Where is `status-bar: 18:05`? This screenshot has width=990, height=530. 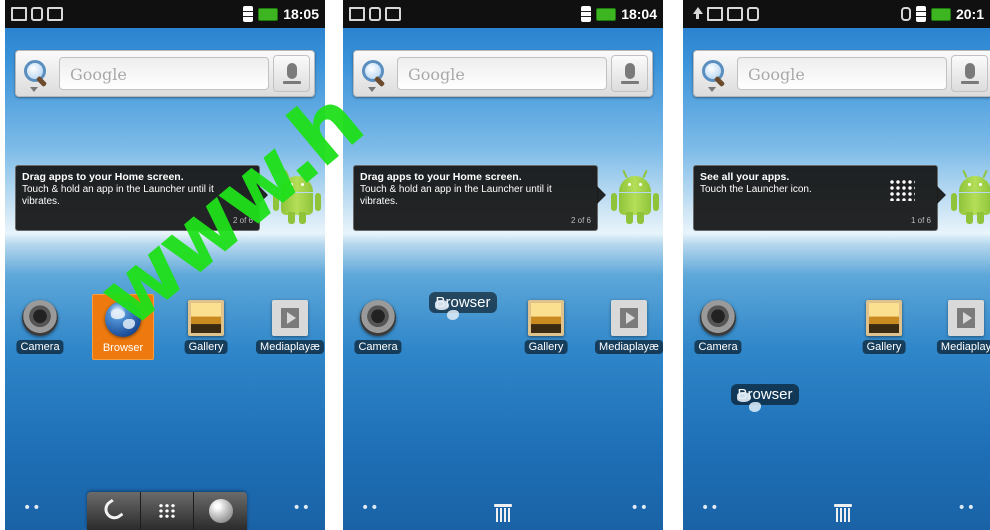 status-bar: 18:05 is located at coordinates (165, 14).